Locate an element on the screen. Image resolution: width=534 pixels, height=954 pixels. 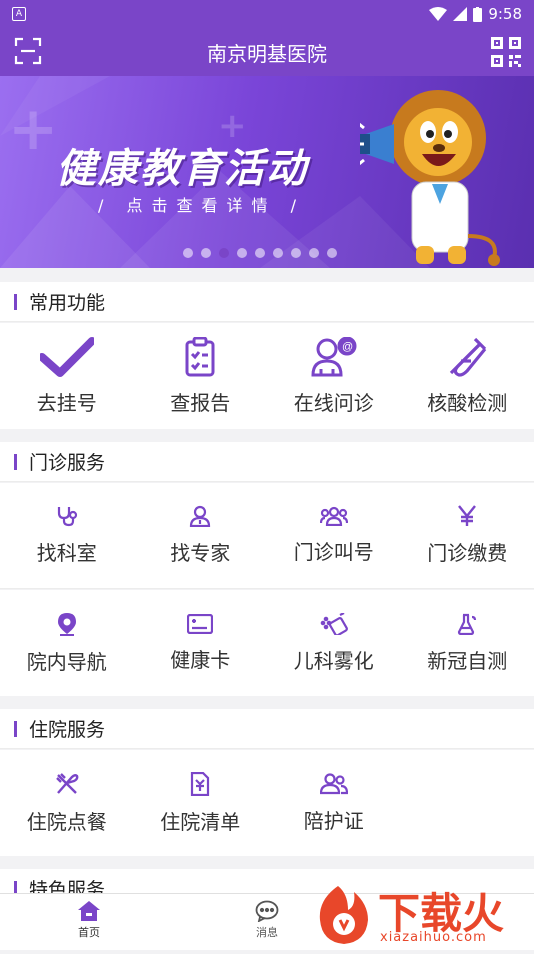
section-title: 常用功能 is located at coordinates (67, 301).